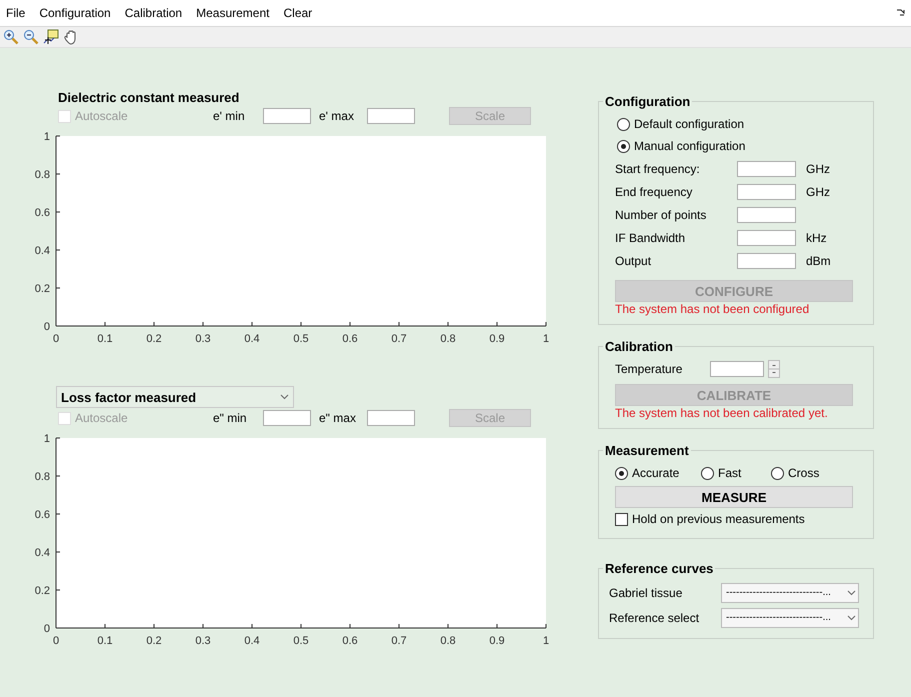 The width and height of the screenshot is (911, 697). What do you see at coordinates (337, 116) in the screenshot?
I see `max-label: e' max` at bounding box center [337, 116].